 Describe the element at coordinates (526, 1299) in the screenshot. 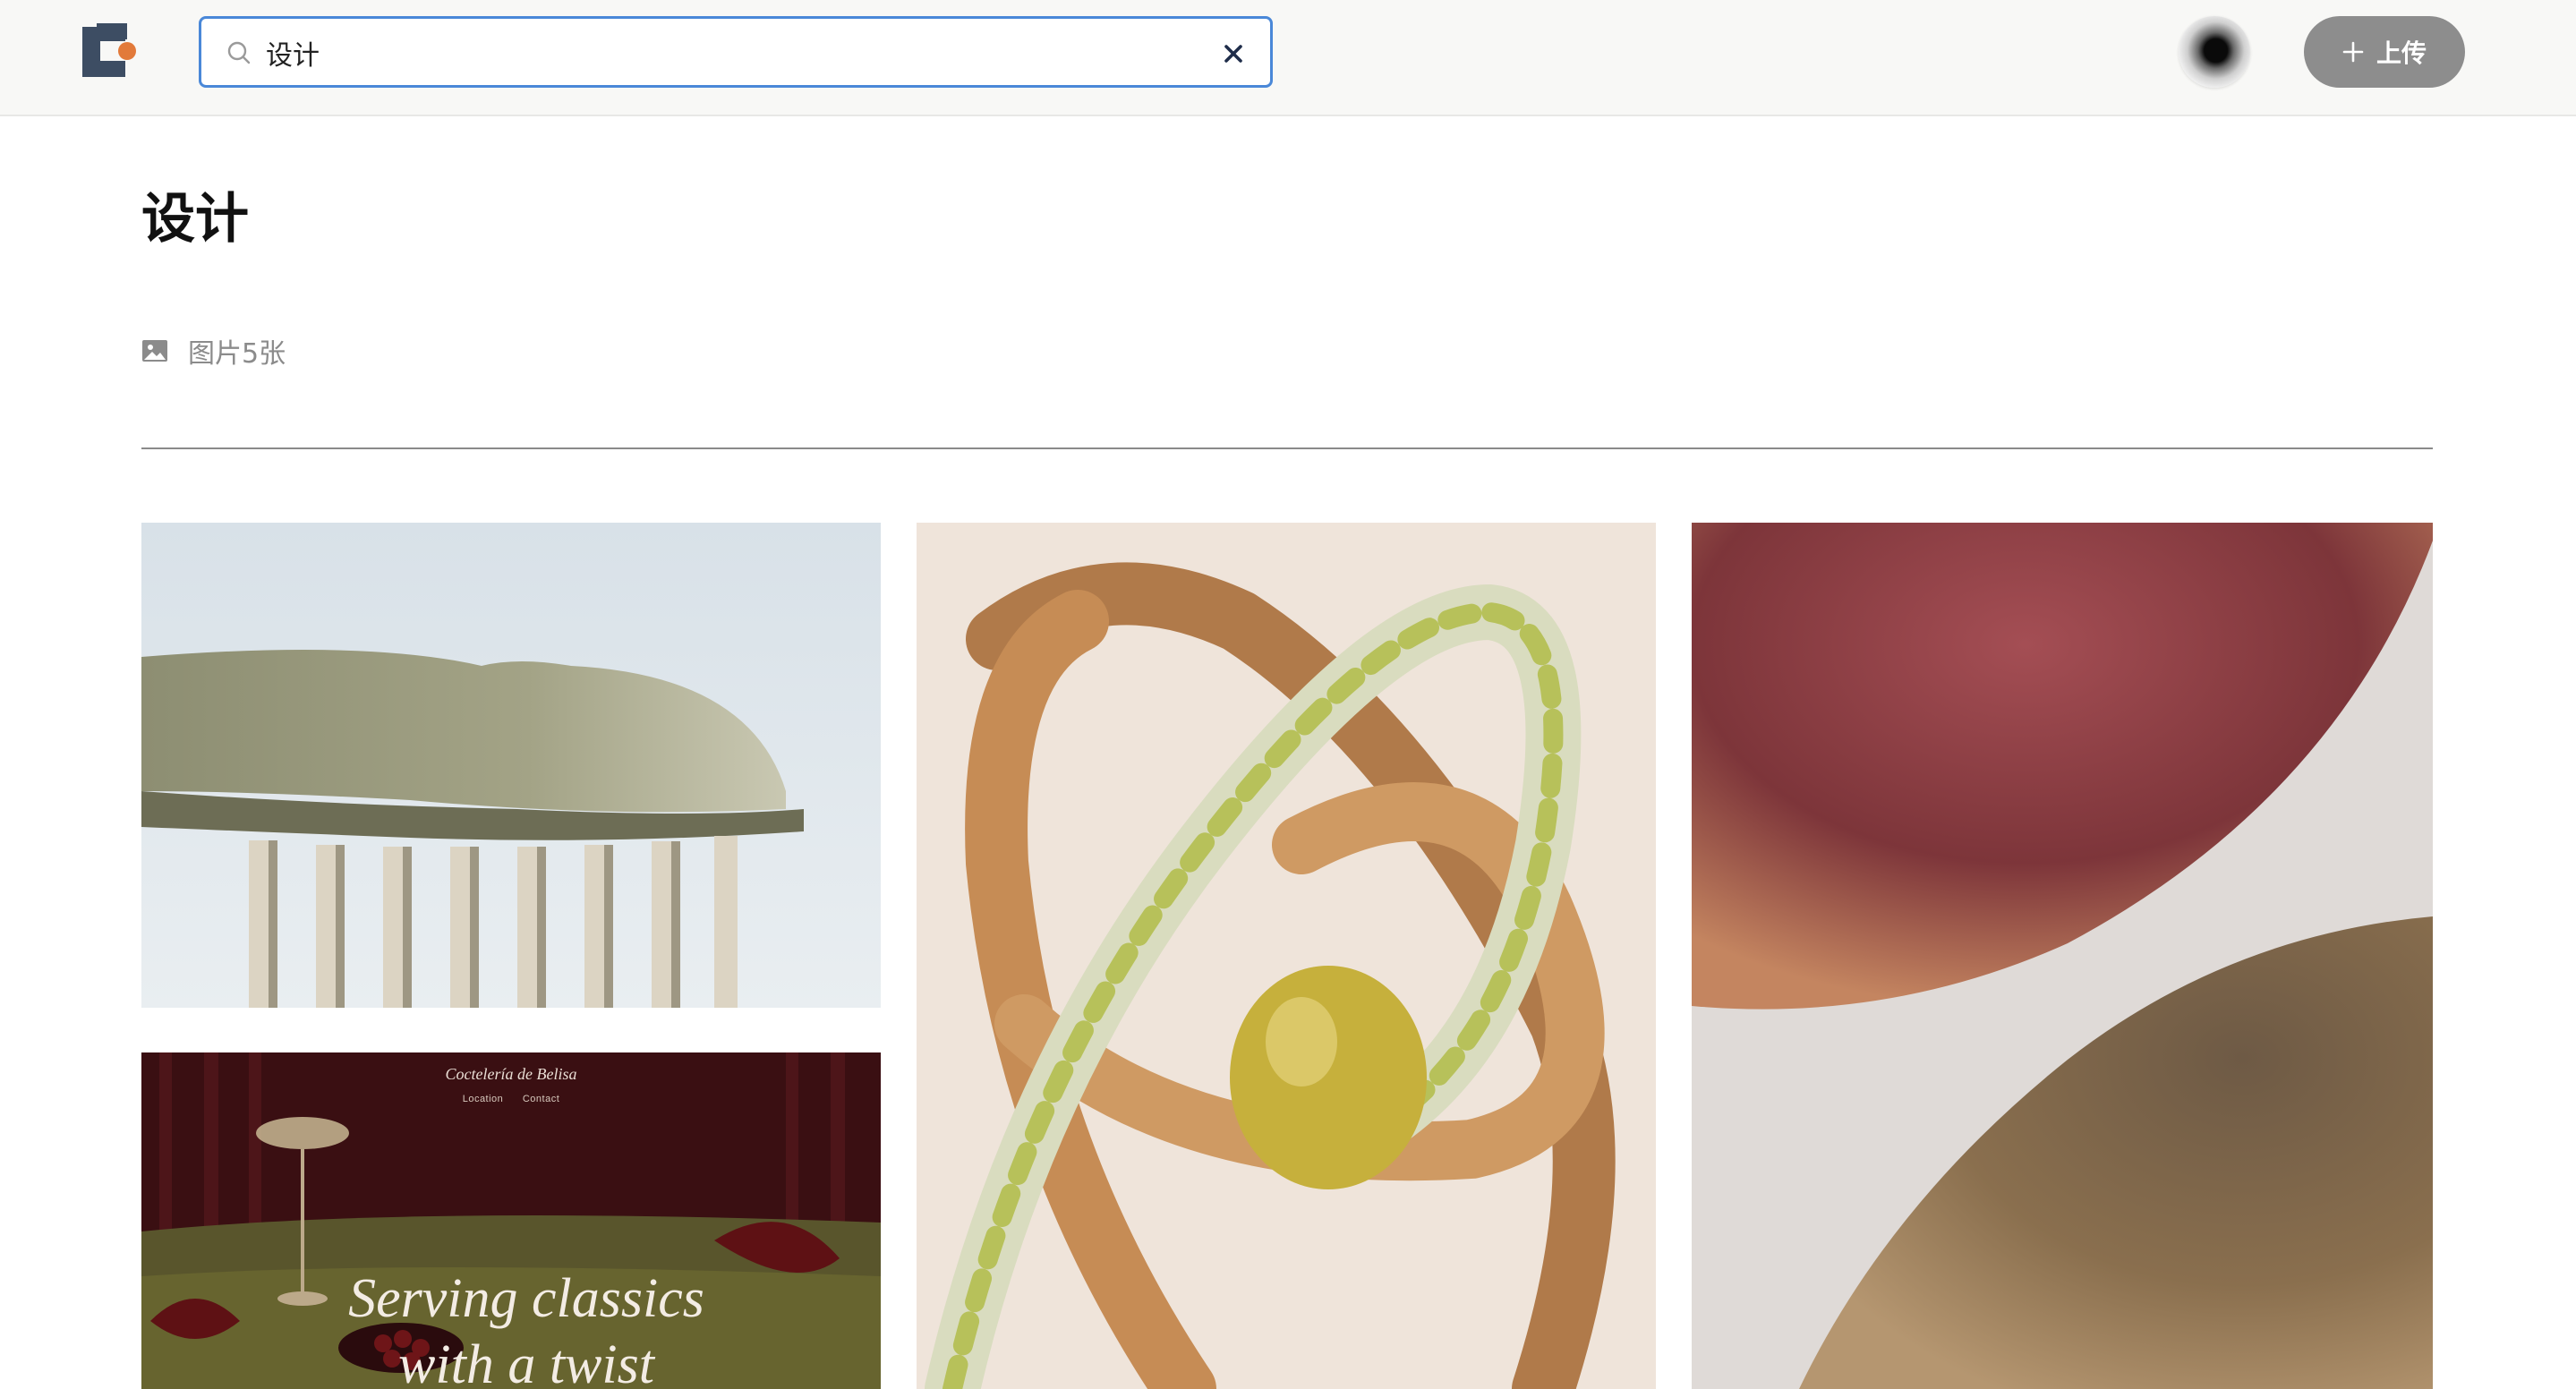

I see `site-headline-line-1: Serving classics` at that location.